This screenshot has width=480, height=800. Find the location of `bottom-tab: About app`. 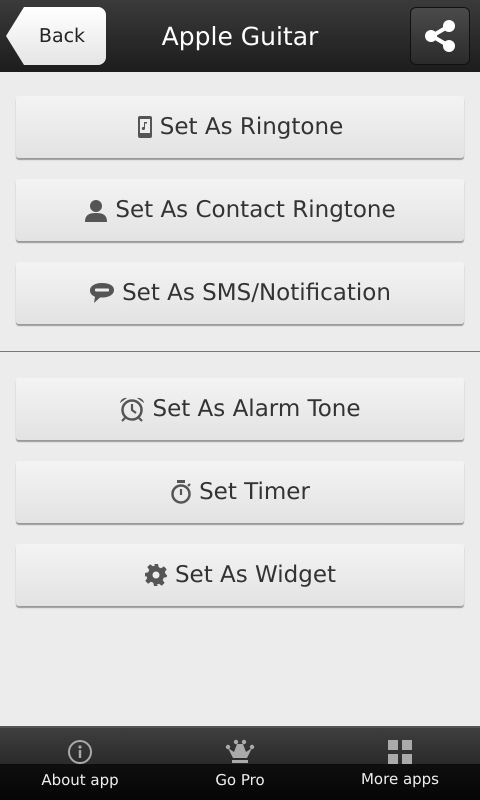

bottom-tab: About app is located at coordinates (80, 764).